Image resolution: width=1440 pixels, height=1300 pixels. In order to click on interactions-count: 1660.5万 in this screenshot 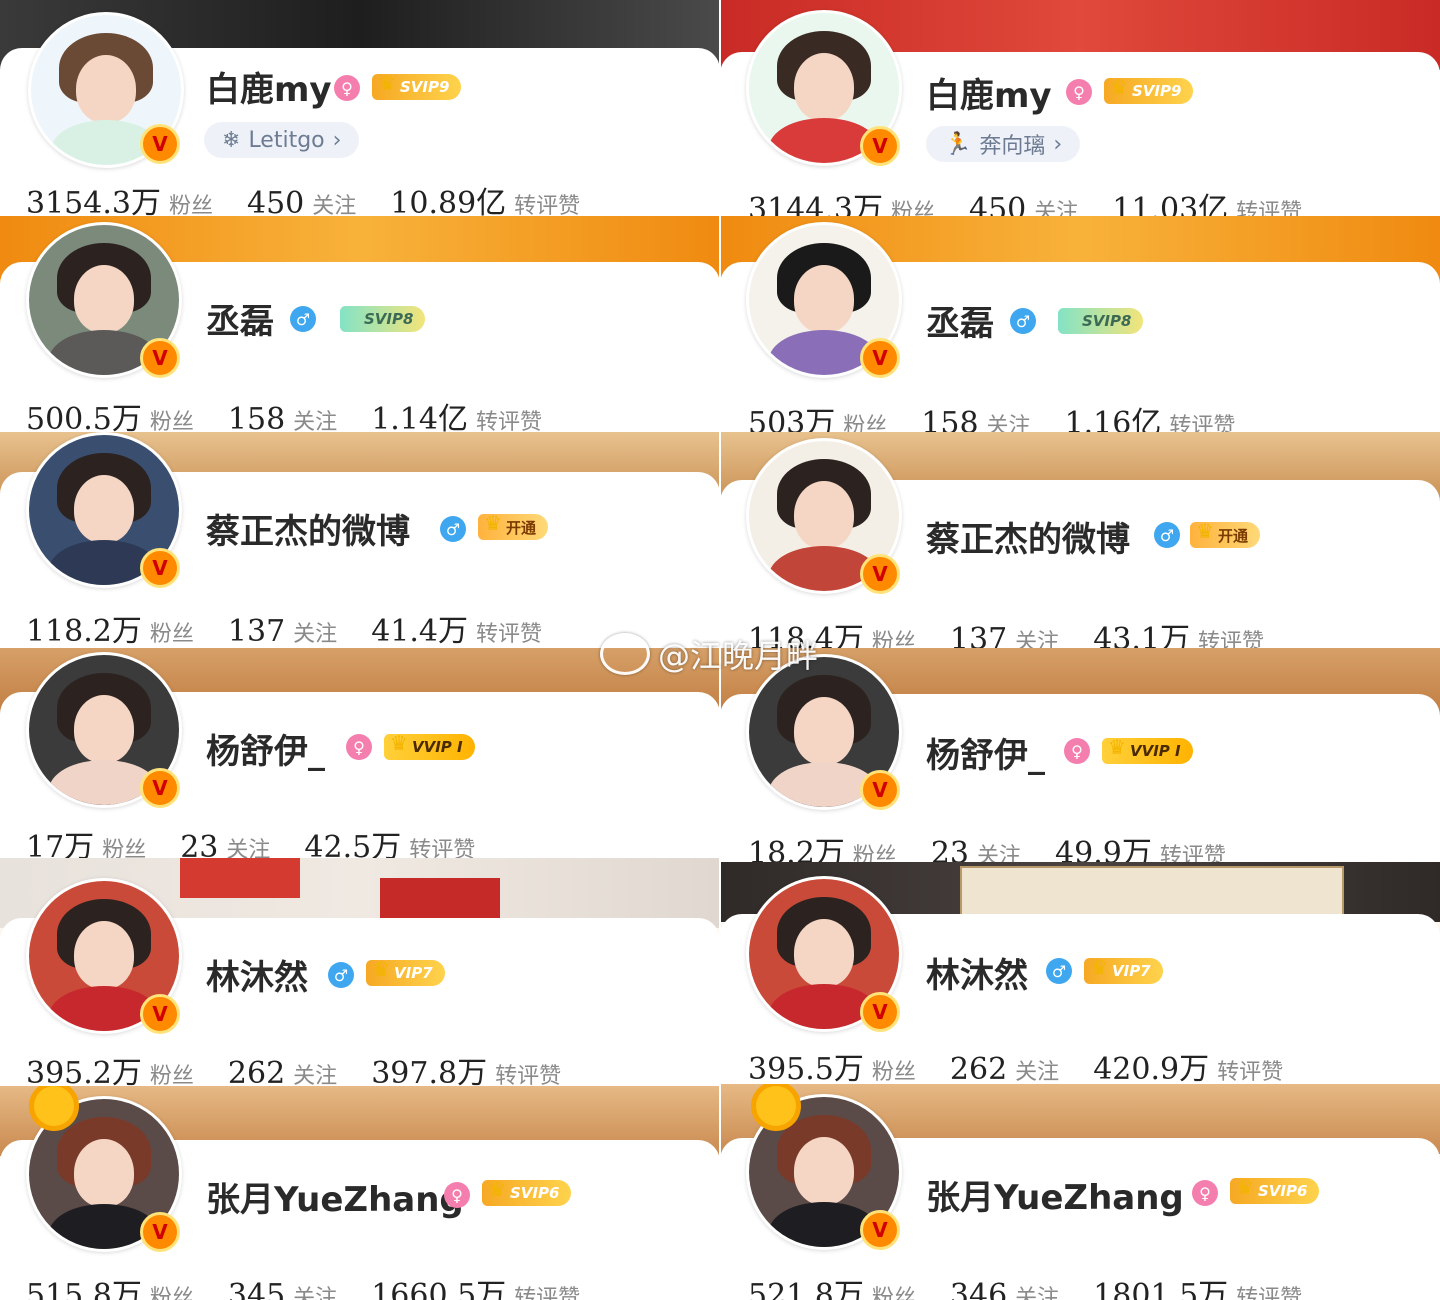, I will do `click(439, 1289)`.